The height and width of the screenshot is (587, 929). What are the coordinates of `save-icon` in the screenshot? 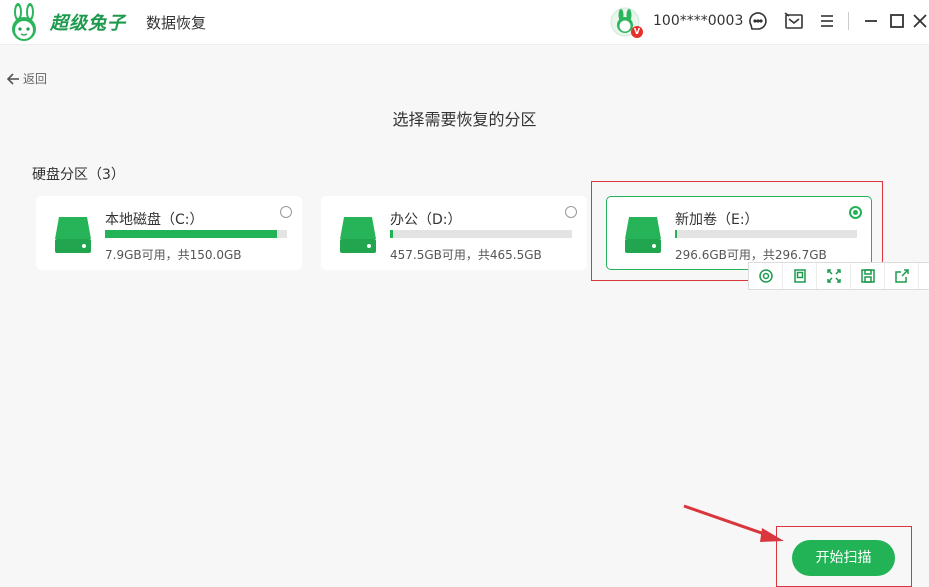 It's located at (868, 276).